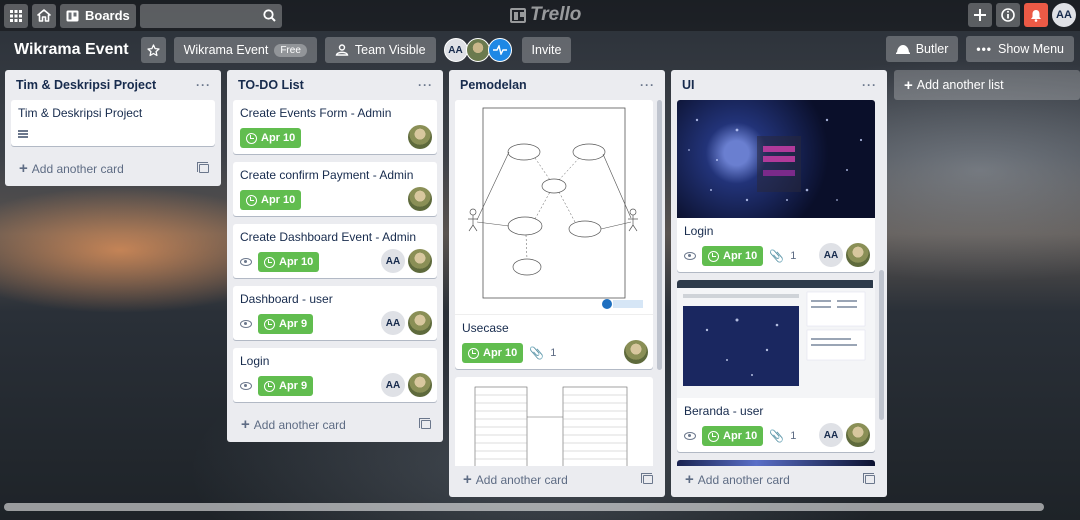  What do you see at coordinates (554, 207) in the screenshot?
I see `card-cover-image` at bounding box center [554, 207].